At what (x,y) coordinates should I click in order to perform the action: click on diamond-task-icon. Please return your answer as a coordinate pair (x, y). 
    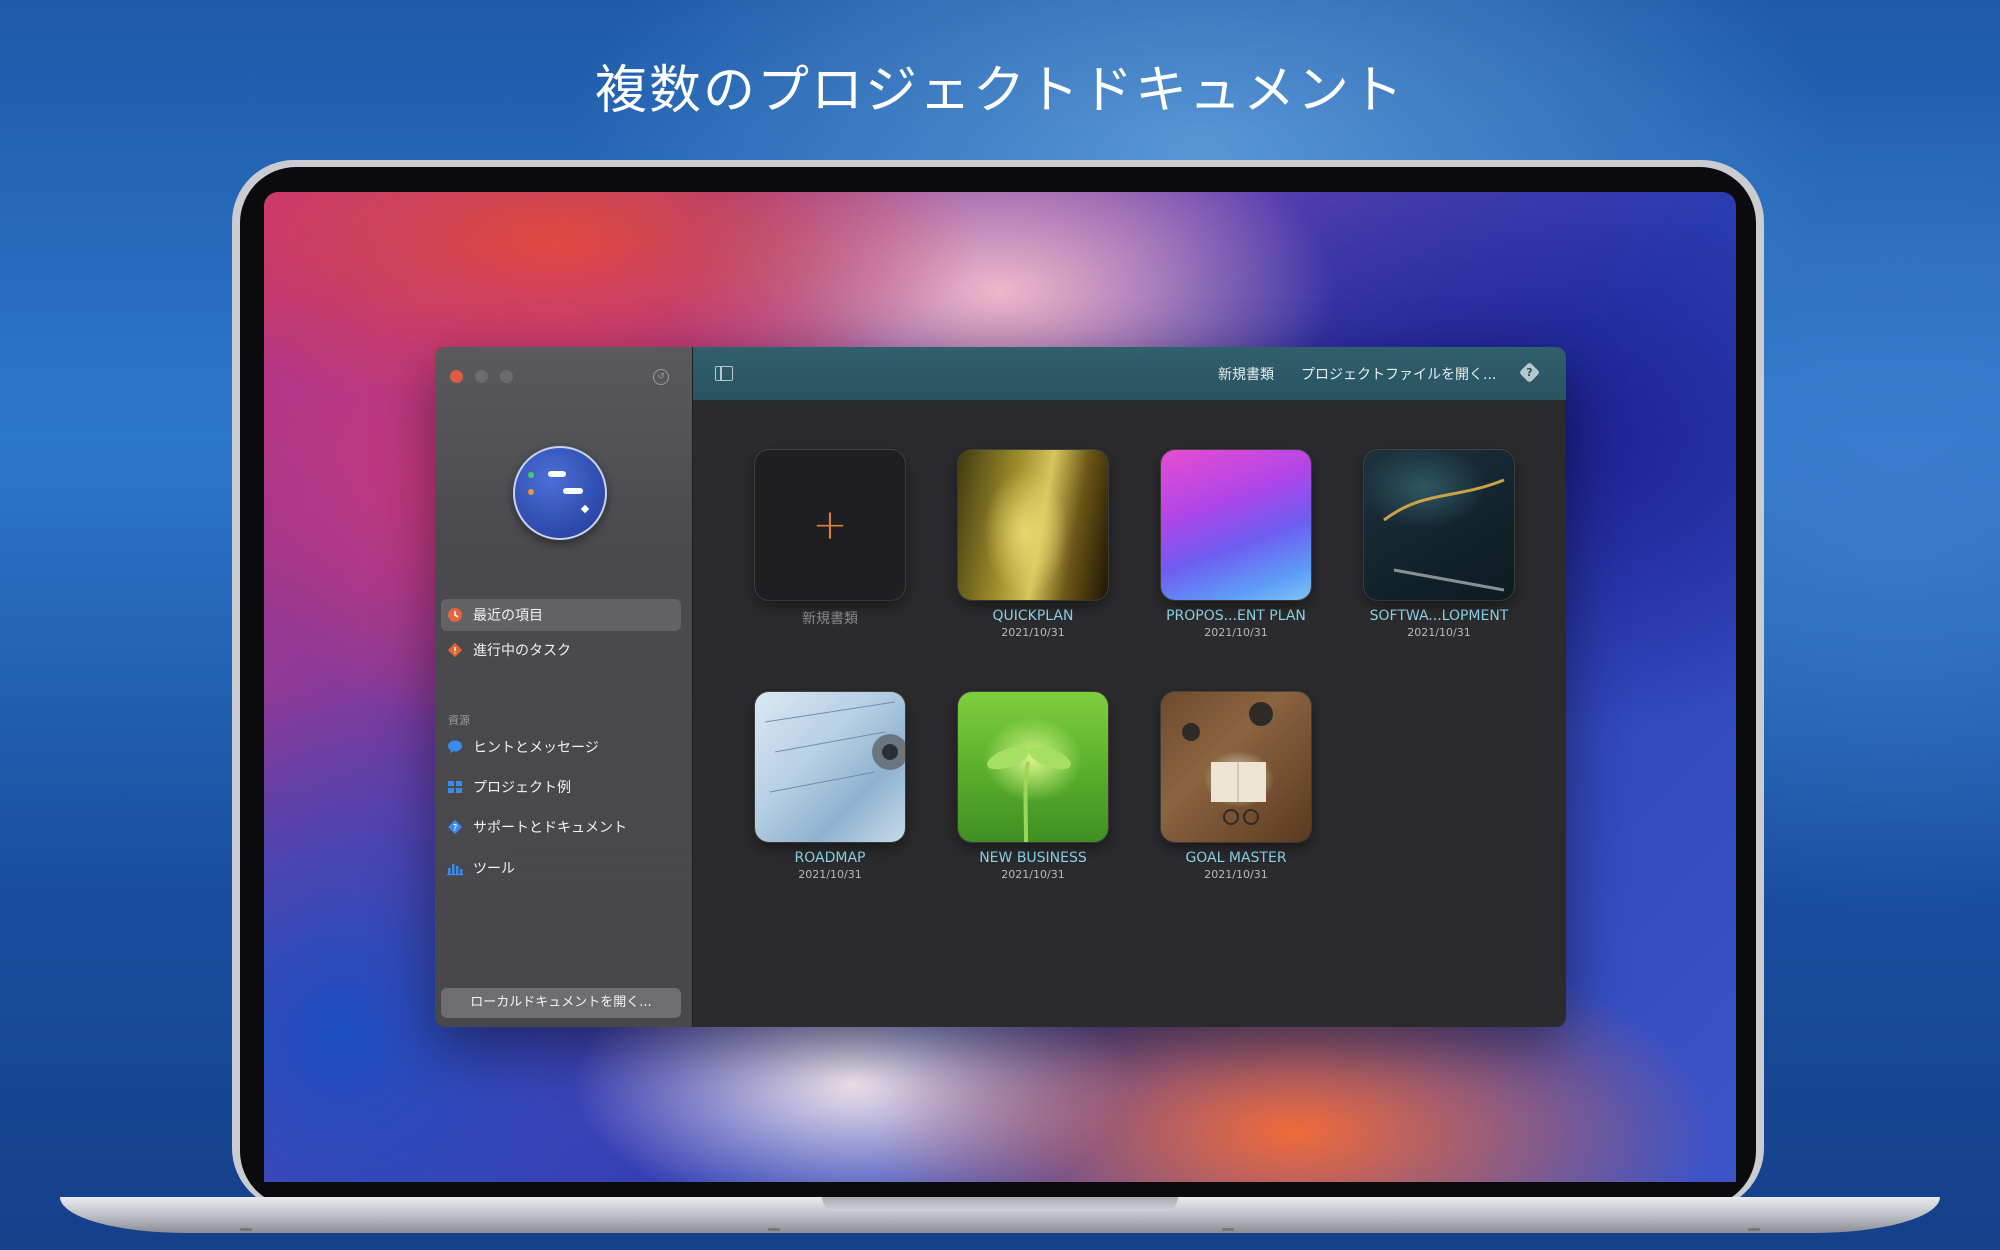
    Looking at the image, I should click on (455, 650).